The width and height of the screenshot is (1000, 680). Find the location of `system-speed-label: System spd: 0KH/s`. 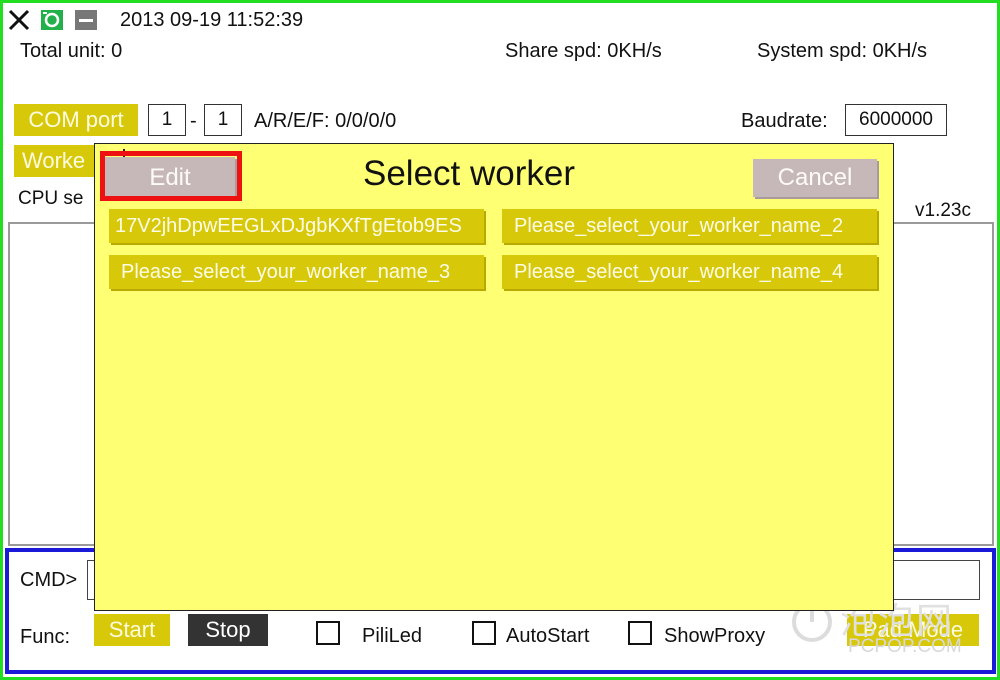

system-speed-label: System spd: 0KH/s is located at coordinates (842, 51).